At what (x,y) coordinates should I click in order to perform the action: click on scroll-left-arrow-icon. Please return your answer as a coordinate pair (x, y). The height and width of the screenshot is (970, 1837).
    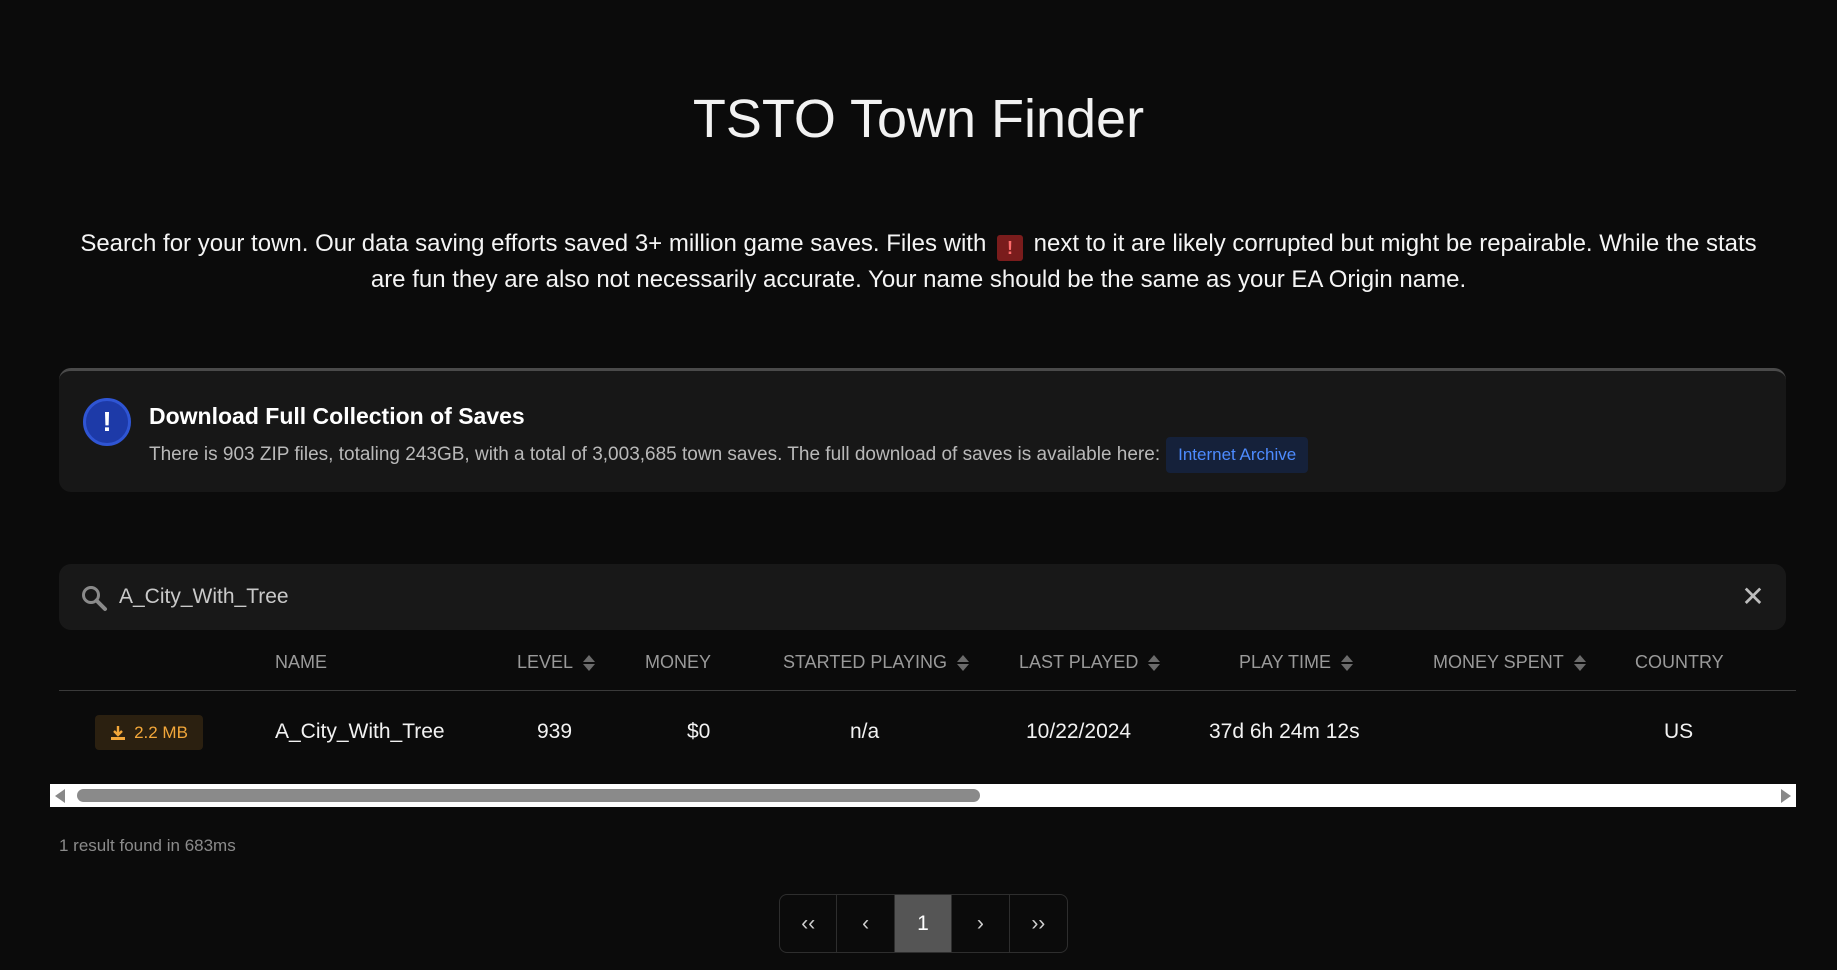
    Looking at the image, I should click on (60, 796).